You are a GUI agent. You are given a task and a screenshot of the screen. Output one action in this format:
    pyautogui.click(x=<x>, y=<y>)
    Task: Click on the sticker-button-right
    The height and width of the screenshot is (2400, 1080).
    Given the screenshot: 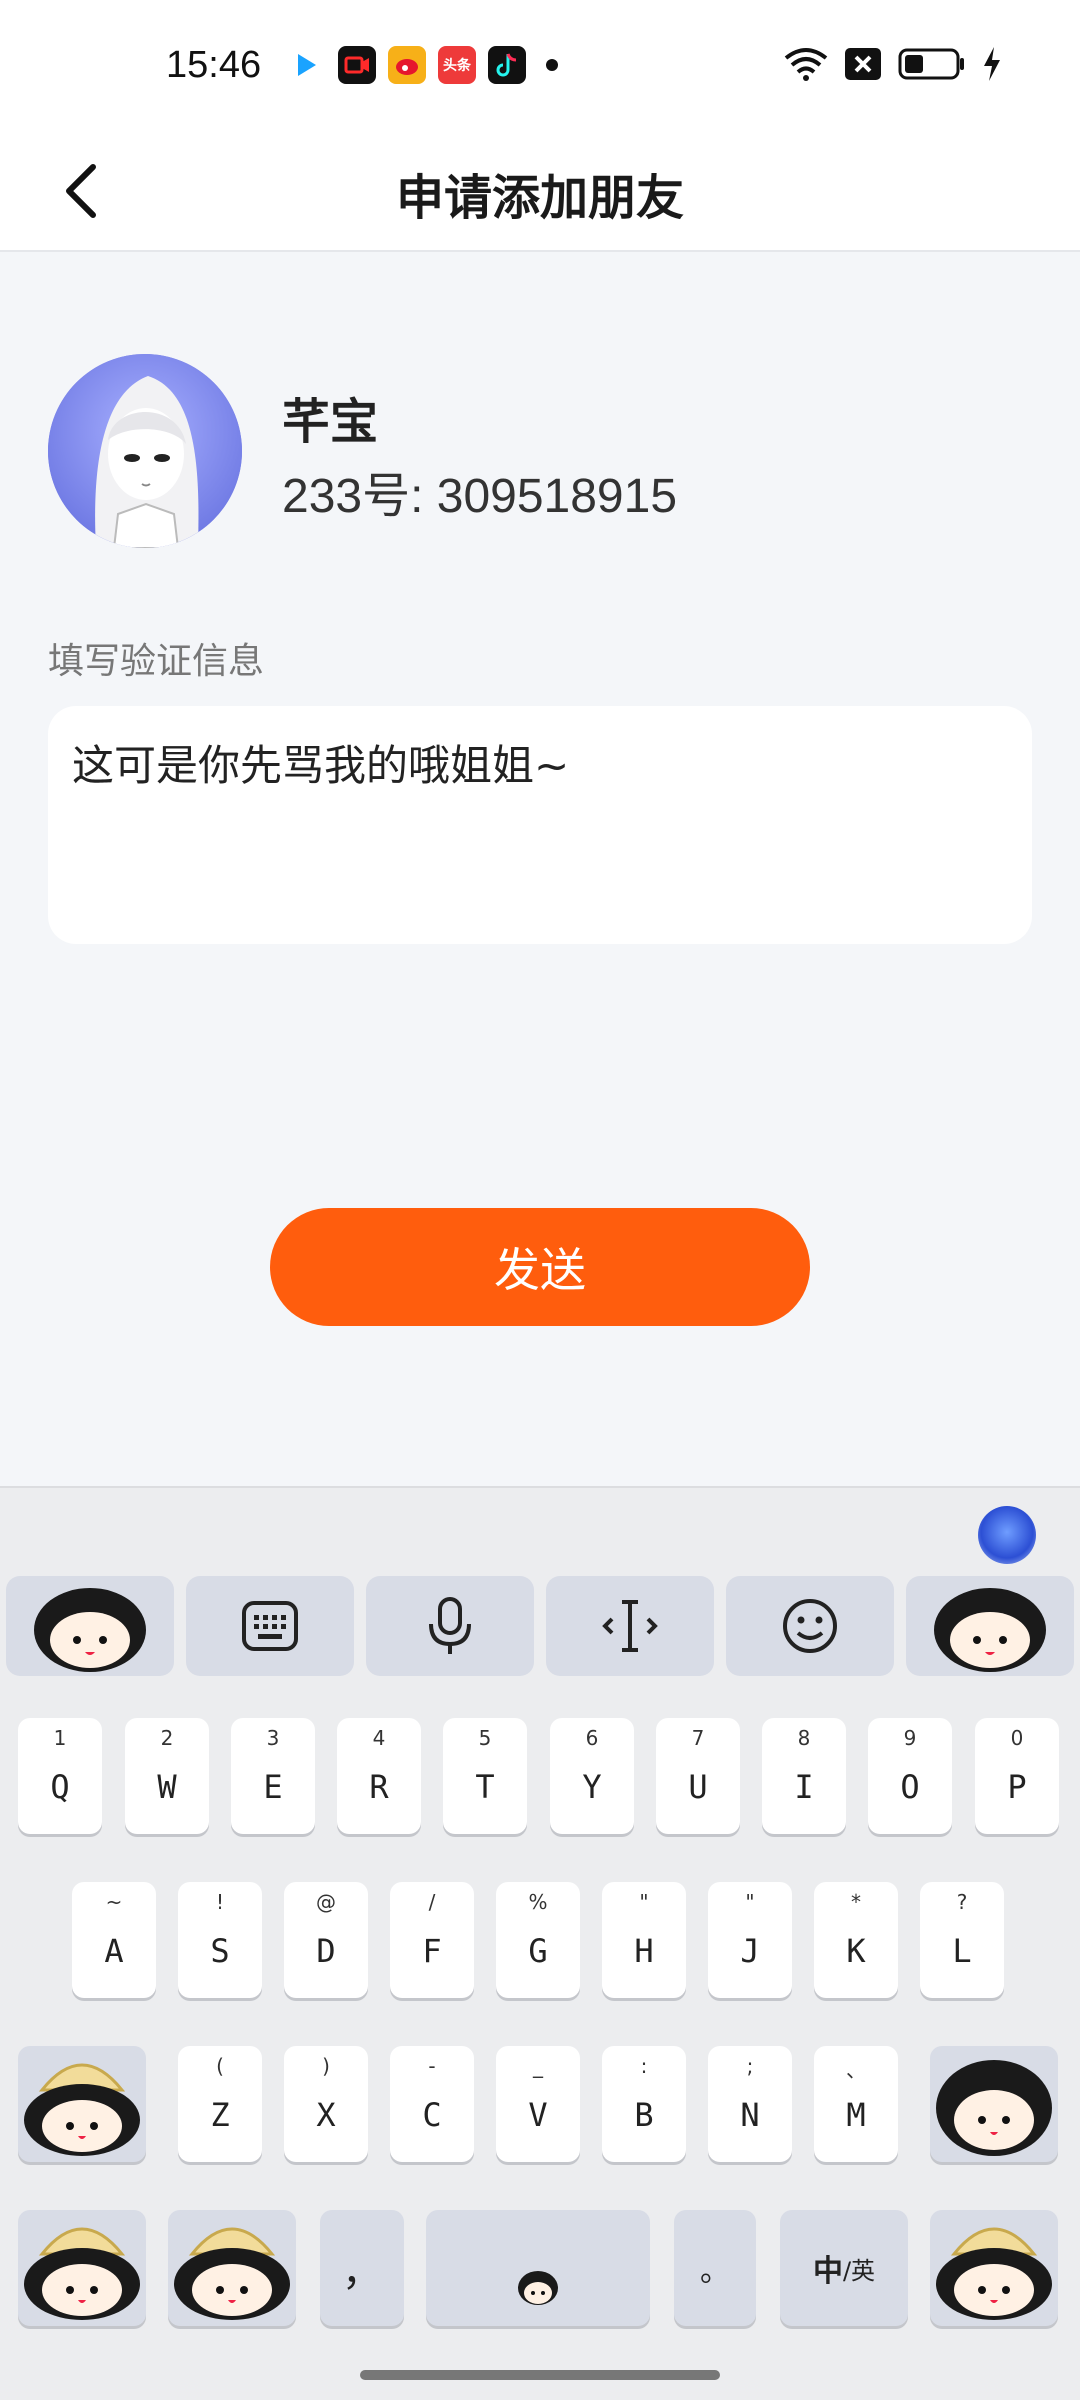 What is the action you would take?
    pyautogui.click(x=990, y=1626)
    